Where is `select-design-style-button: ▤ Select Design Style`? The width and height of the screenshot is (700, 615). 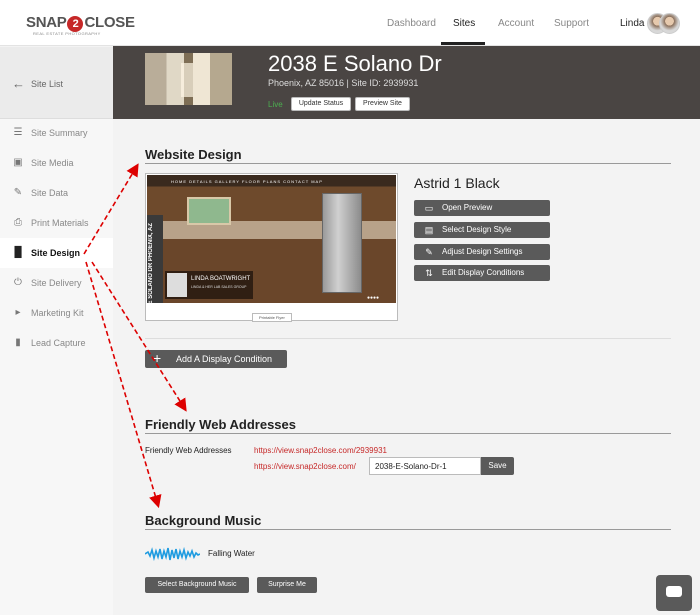
select-design-style-button: ▤ Select Design Style is located at coordinates (482, 230).